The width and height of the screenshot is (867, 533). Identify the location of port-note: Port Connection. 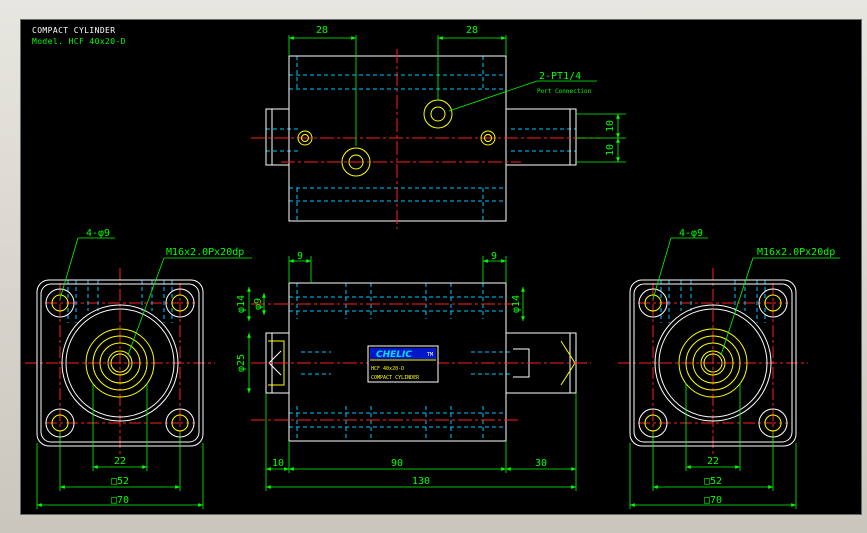
(564, 91).